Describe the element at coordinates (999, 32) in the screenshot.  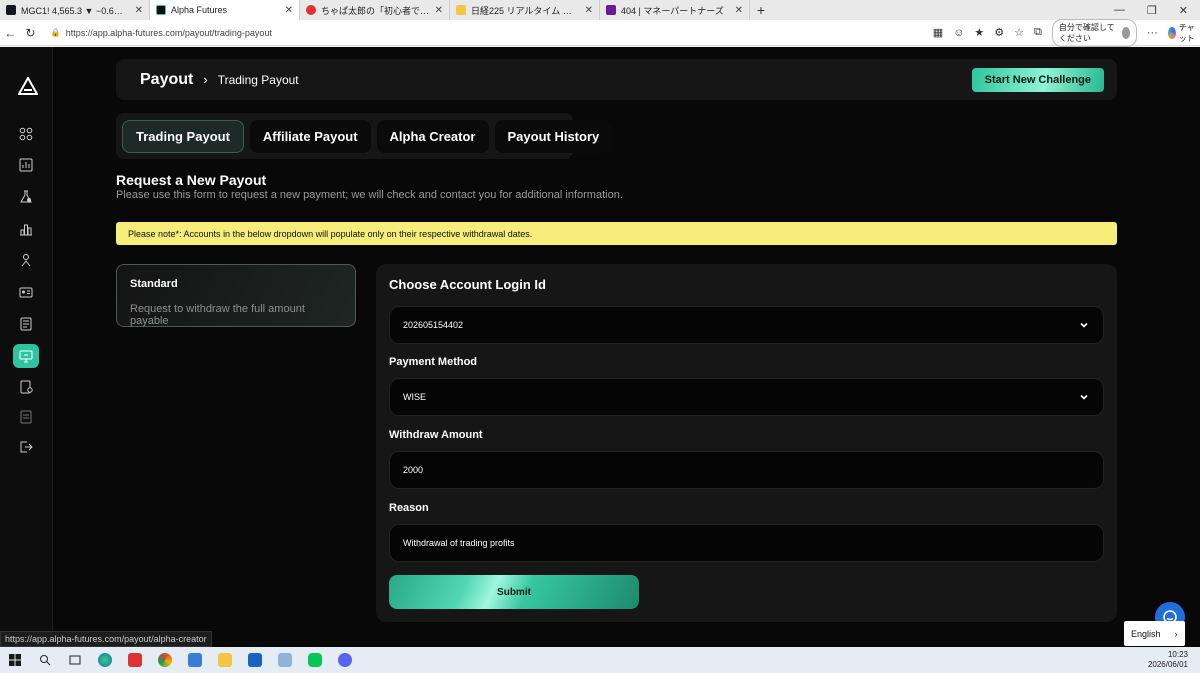
I see `extensions-icon: ⚙` at that location.